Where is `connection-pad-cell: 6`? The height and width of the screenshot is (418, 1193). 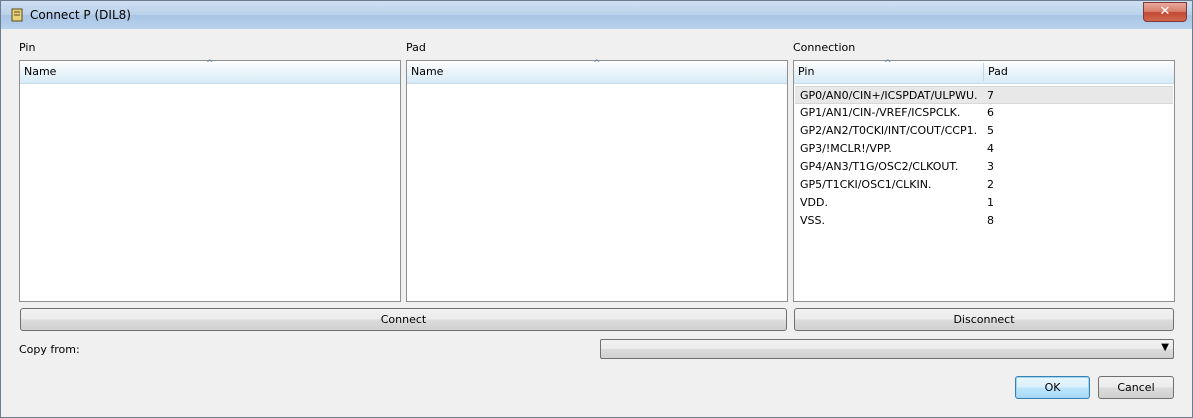 connection-pad-cell: 6 is located at coordinates (990, 112).